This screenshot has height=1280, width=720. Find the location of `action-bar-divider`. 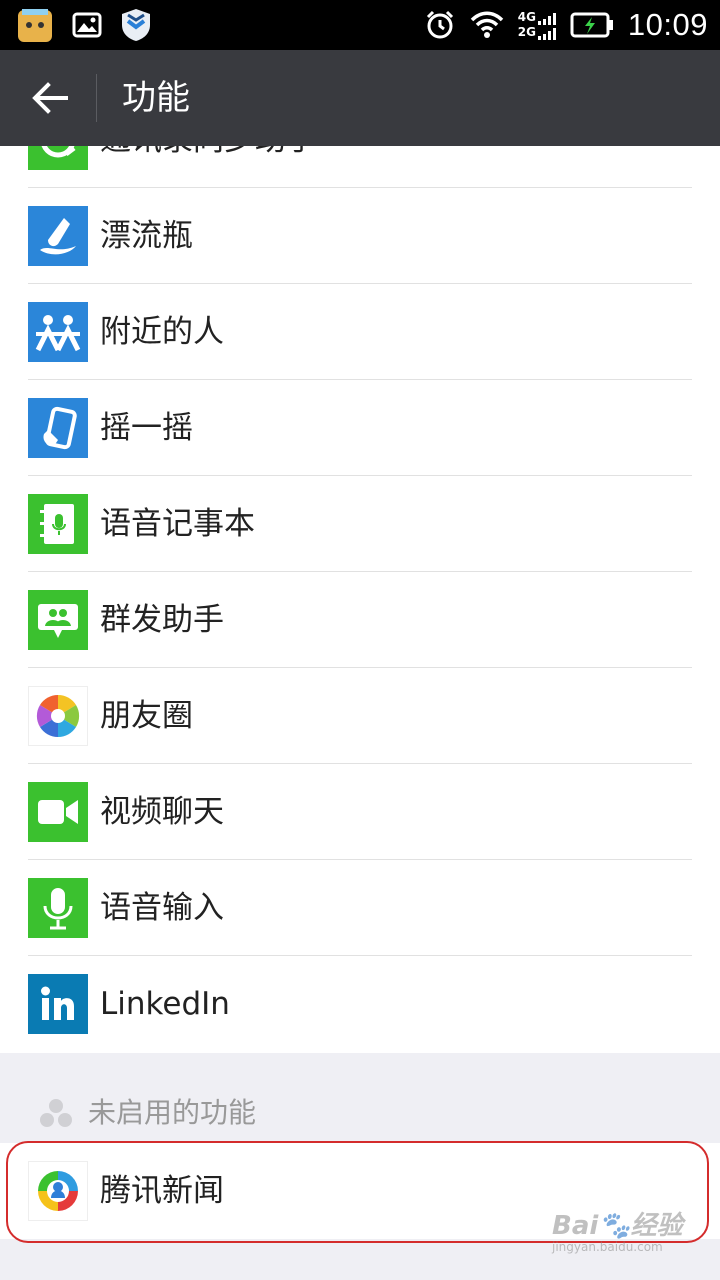

action-bar-divider is located at coordinates (96, 98).